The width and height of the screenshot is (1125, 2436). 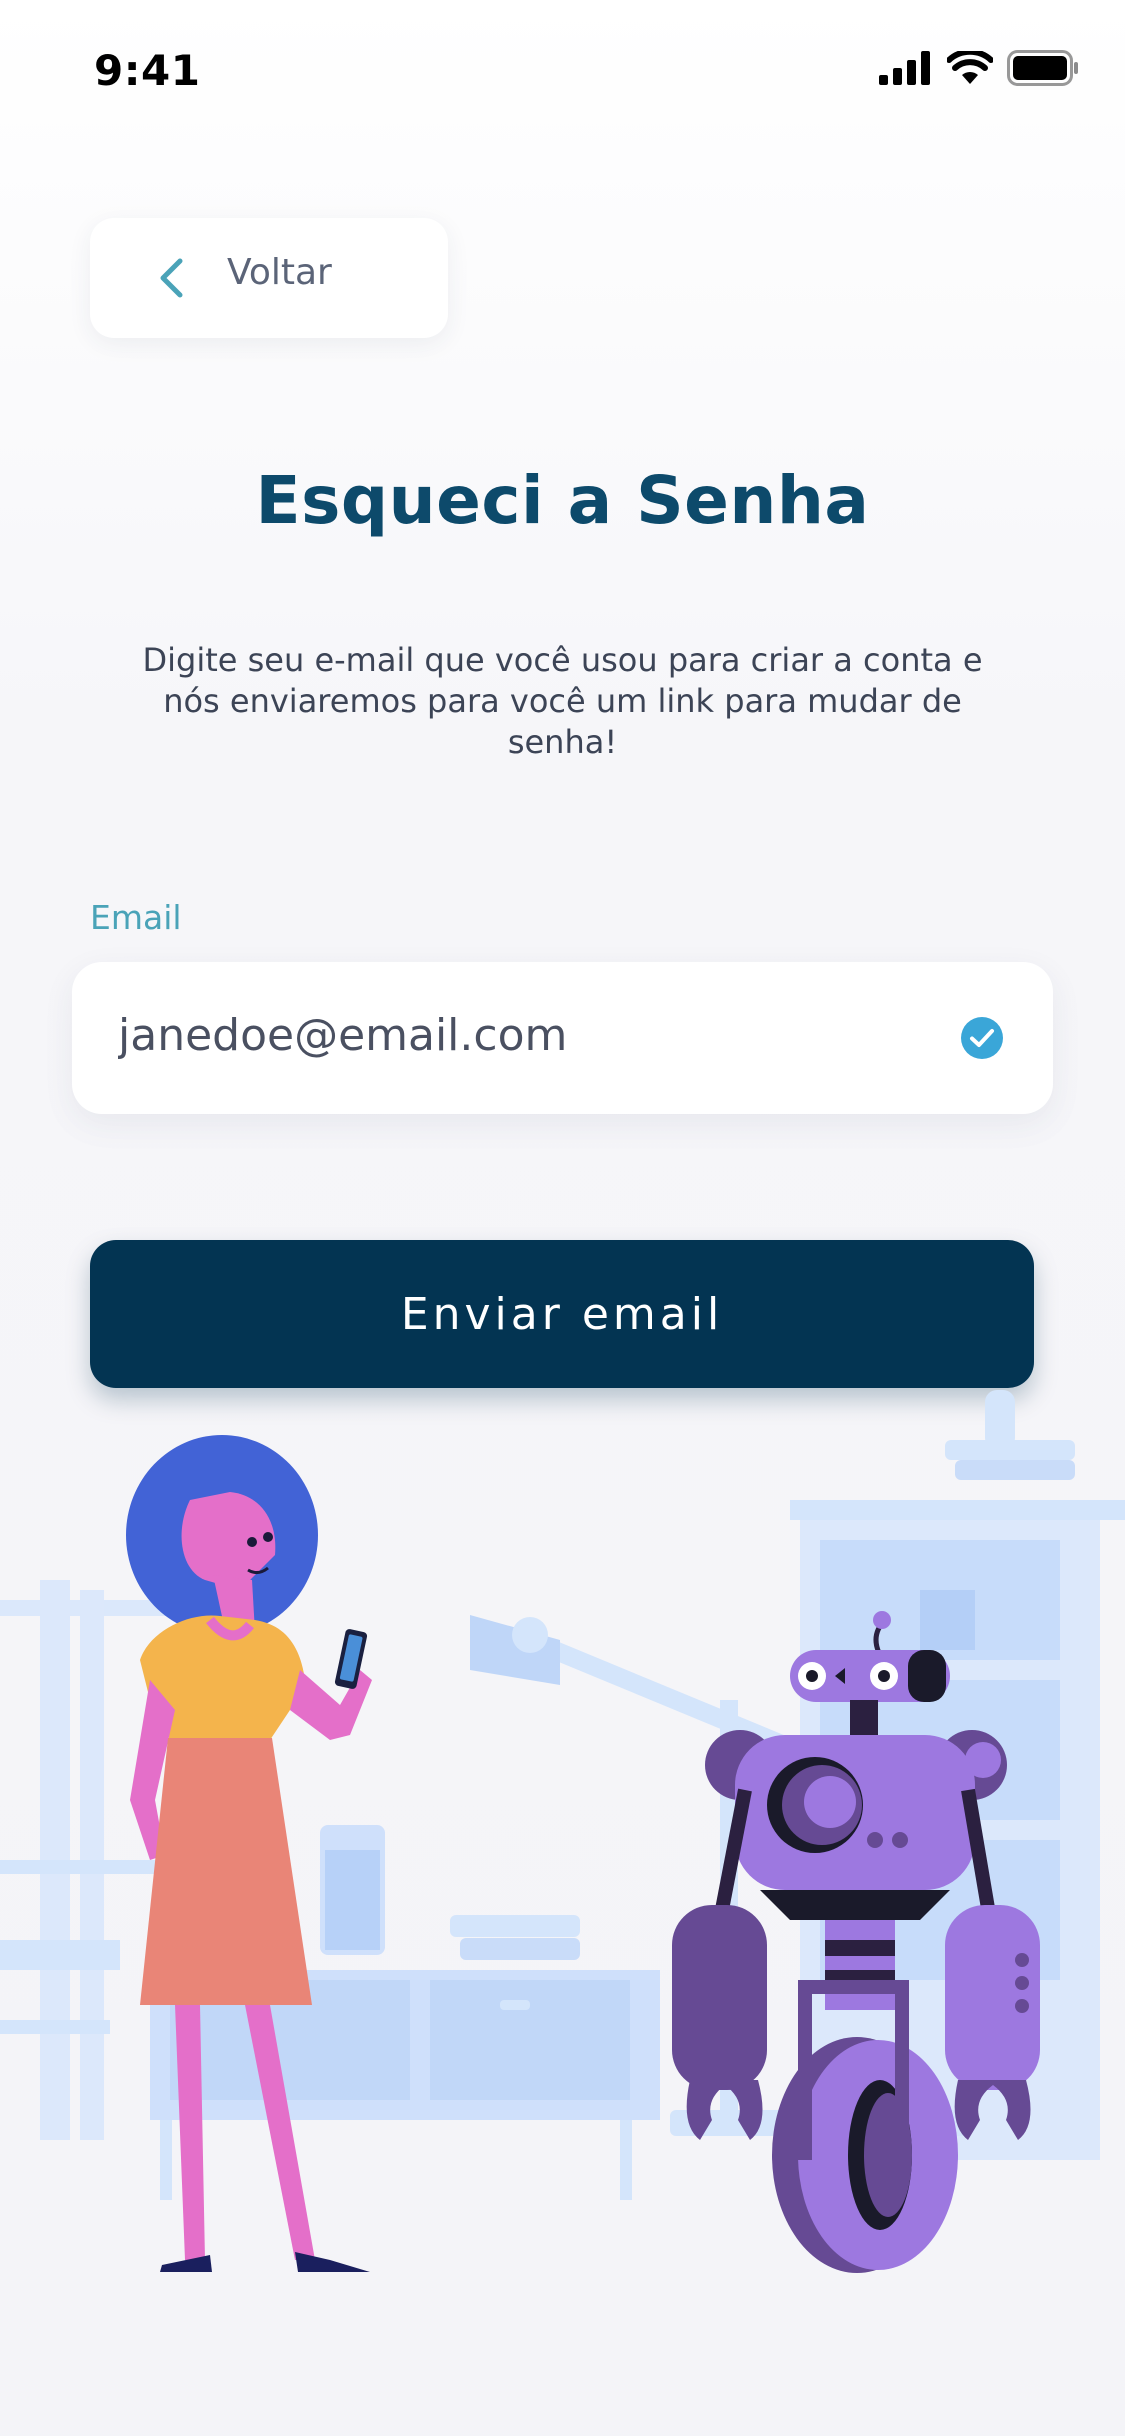 What do you see at coordinates (982, 1038) in the screenshot?
I see `check-circle-icon` at bounding box center [982, 1038].